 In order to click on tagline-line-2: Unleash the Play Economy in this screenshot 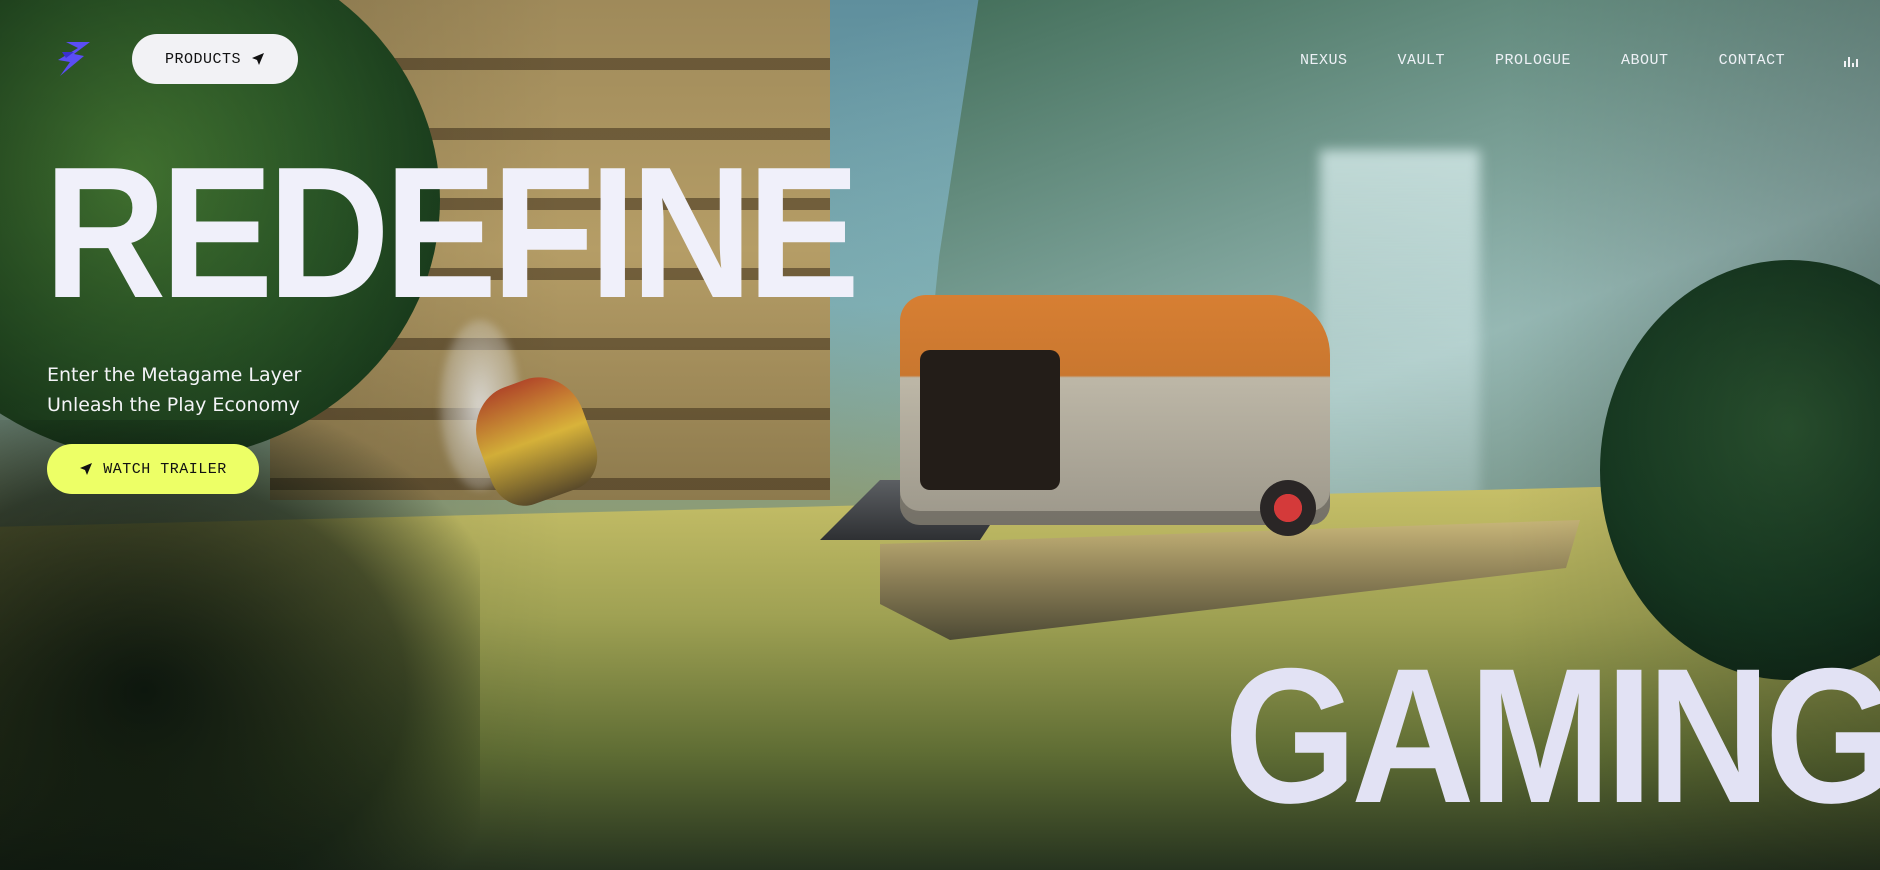, I will do `click(173, 405)`.